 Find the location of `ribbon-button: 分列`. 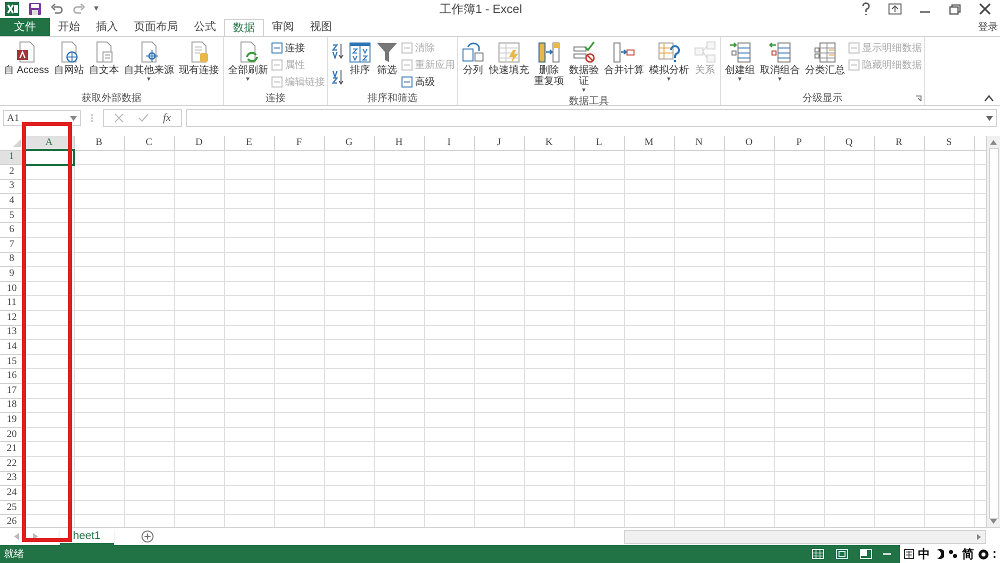

ribbon-button: 分列 is located at coordinates (473, 57).